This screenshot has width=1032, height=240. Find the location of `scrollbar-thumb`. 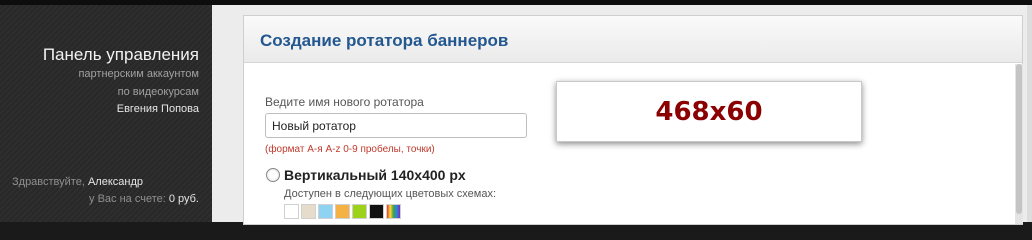

scrollbar-thumb is located at coordinates (1019, 139).